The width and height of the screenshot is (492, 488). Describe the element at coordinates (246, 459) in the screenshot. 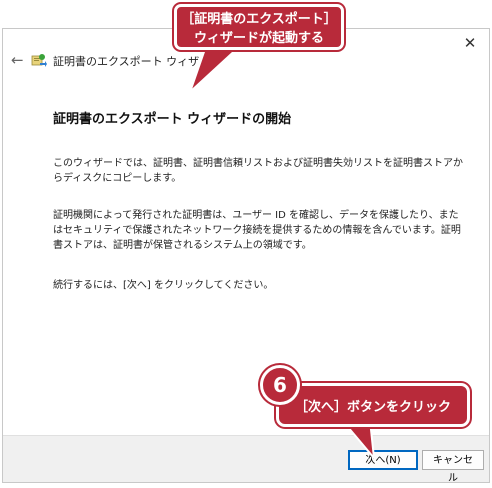

I see `wizard-footer: 次へ(N) キャンセル` at that location.